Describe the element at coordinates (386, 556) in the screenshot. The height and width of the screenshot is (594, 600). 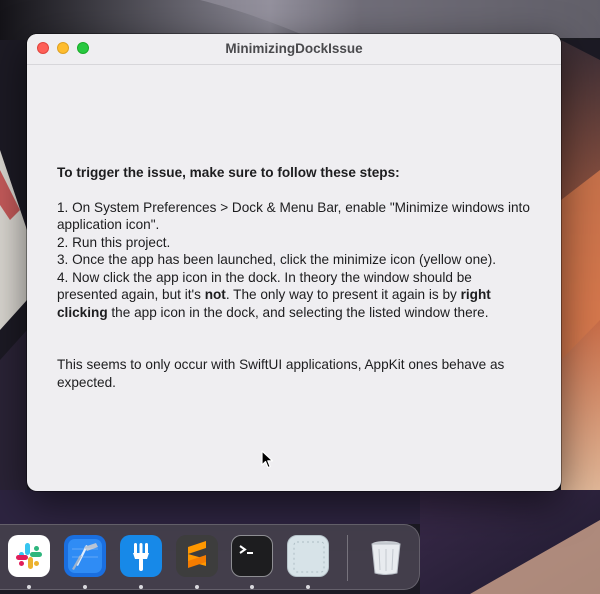
I see `trash-icon` at that location.